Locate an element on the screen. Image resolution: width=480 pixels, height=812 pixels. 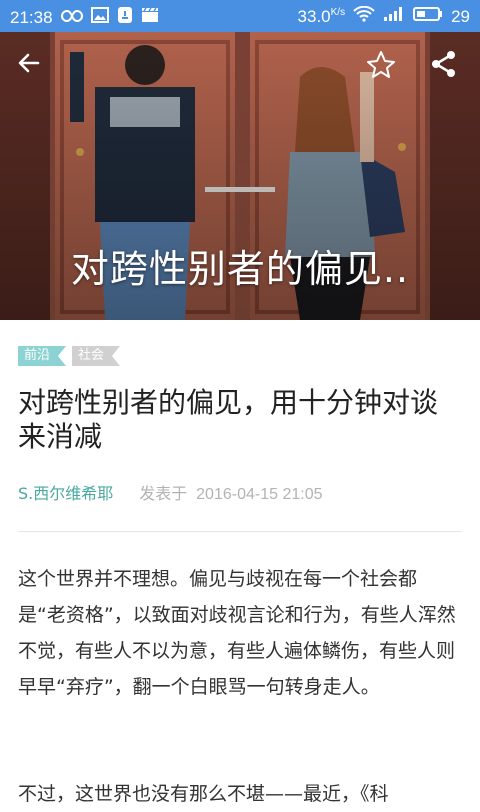
image-icon is located at coordinates (99, 17).